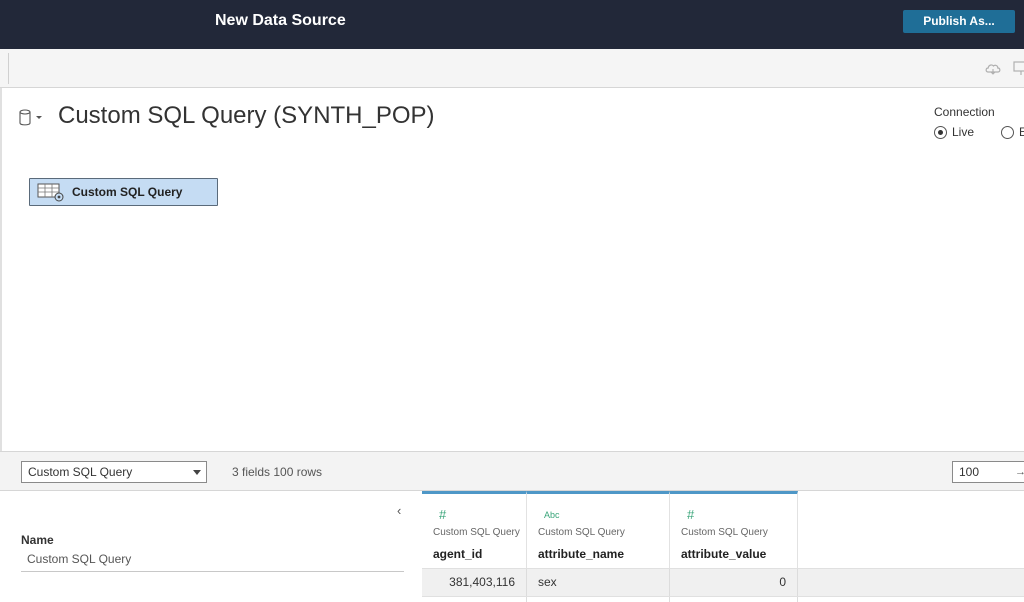 This screenshot has width=1024, height=602. I want to click on table-select: Custom SQL Query, so click(114, 472).